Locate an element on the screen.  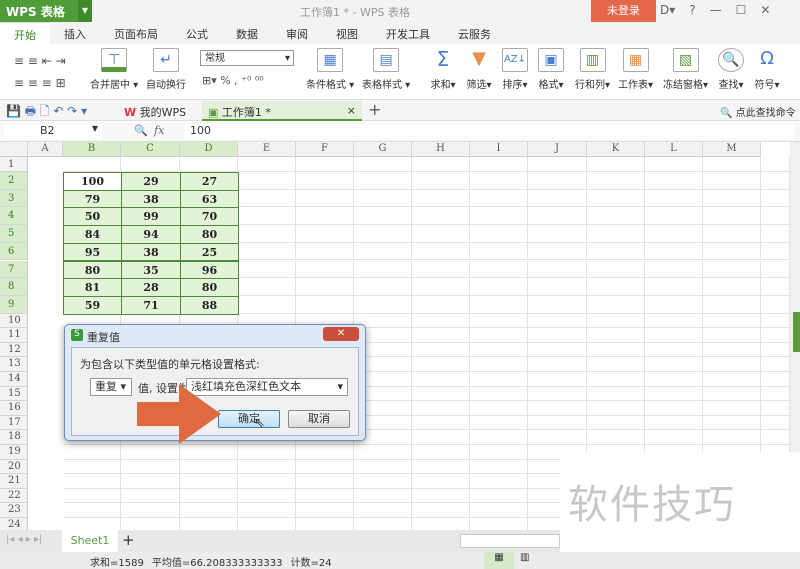
find-button: 🔍 查找▾ is located at coordinates (731, 69).